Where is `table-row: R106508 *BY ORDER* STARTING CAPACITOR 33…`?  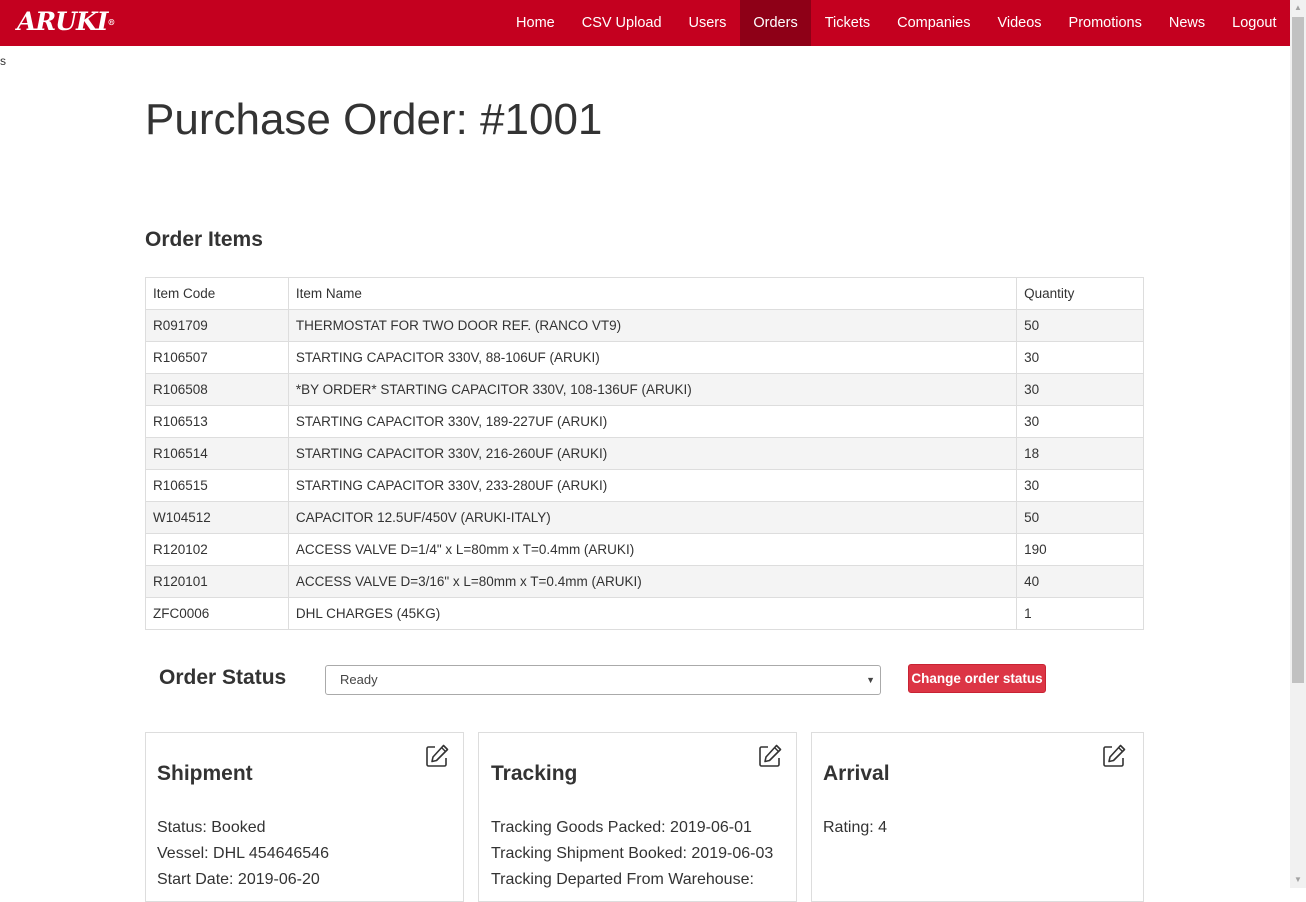
table-row: R106508 *BY ORDER* STARTING CAPACITOR 33… is located at coordinates (644, 389).